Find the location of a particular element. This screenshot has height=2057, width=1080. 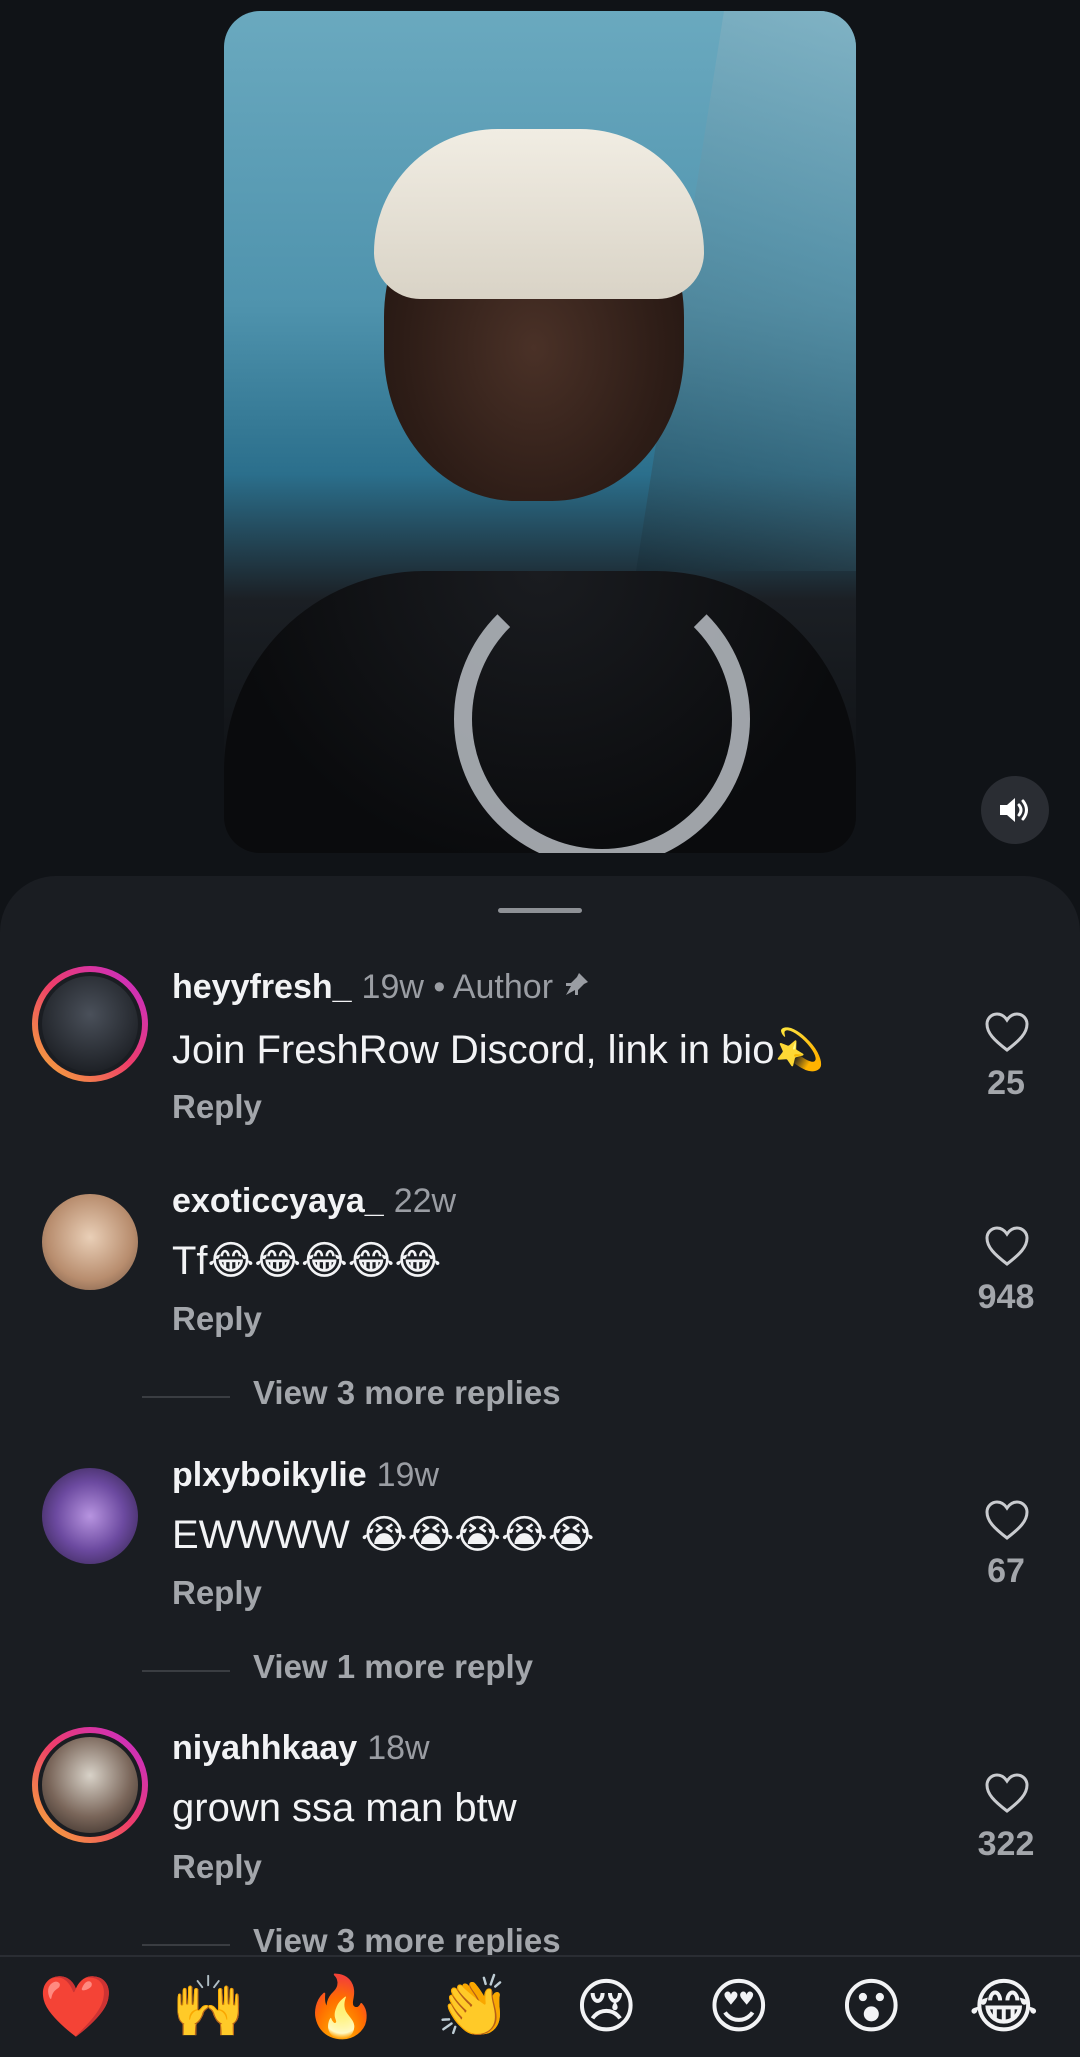

emoji-clapping-hands: 👏 is located at coordinates (474, 2007).